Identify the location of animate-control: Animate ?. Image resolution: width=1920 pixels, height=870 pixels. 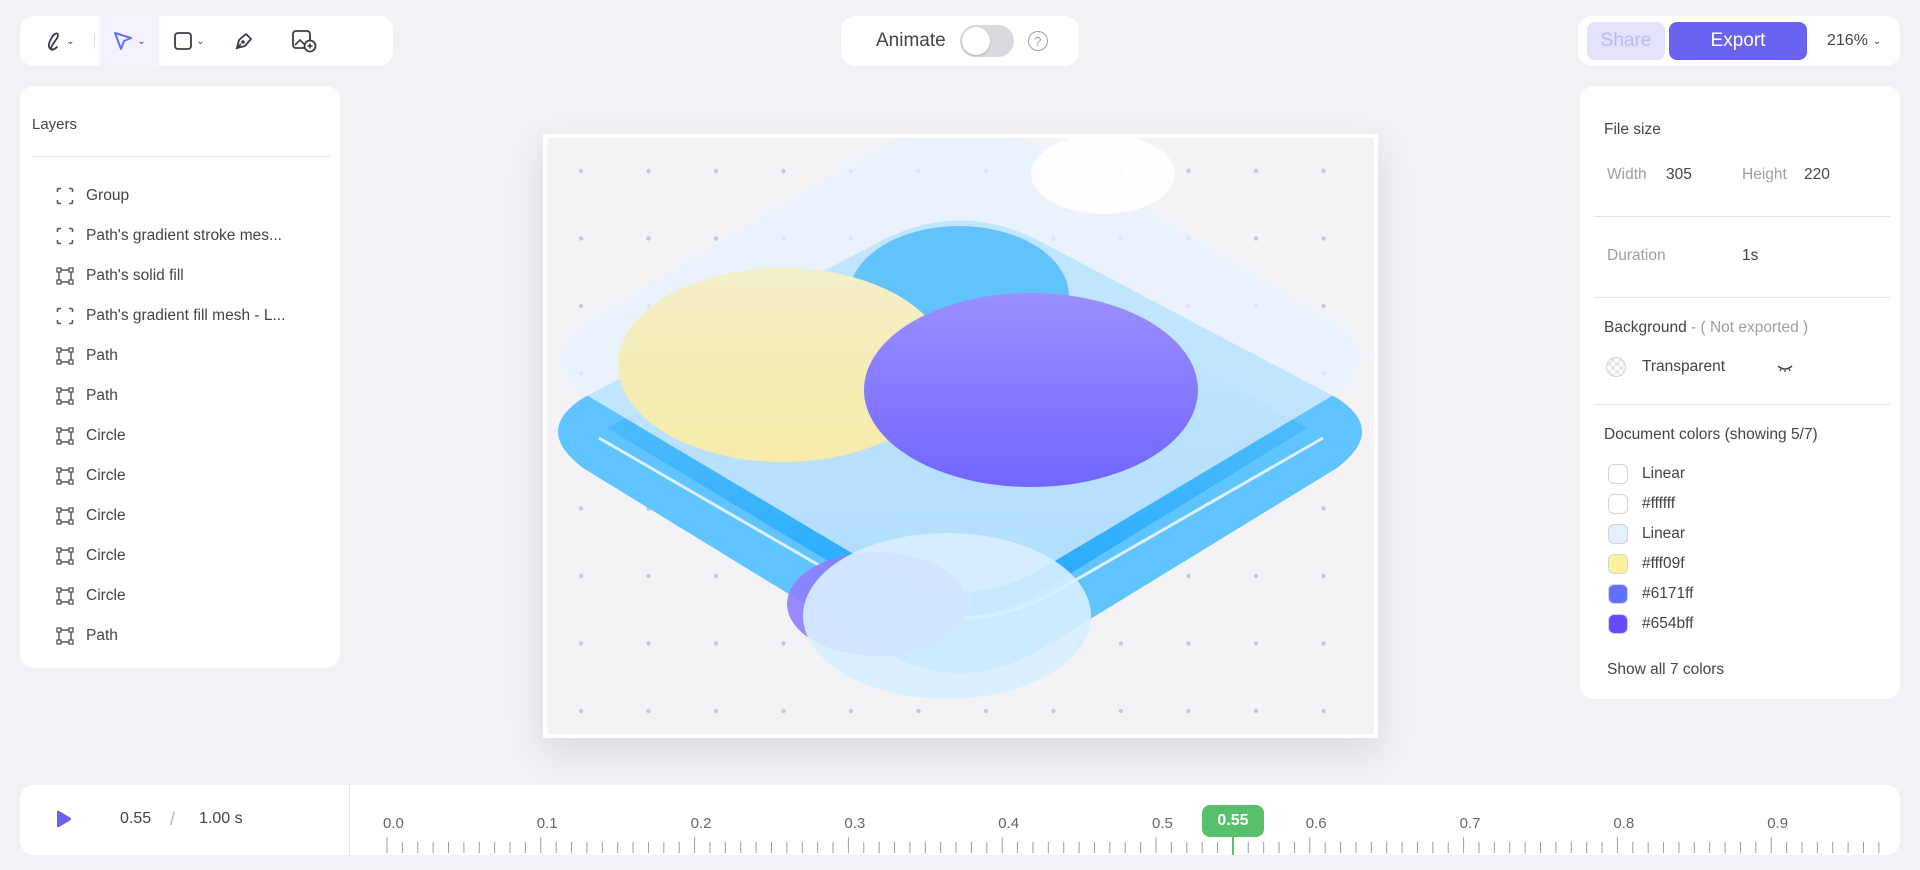
(960, 41).